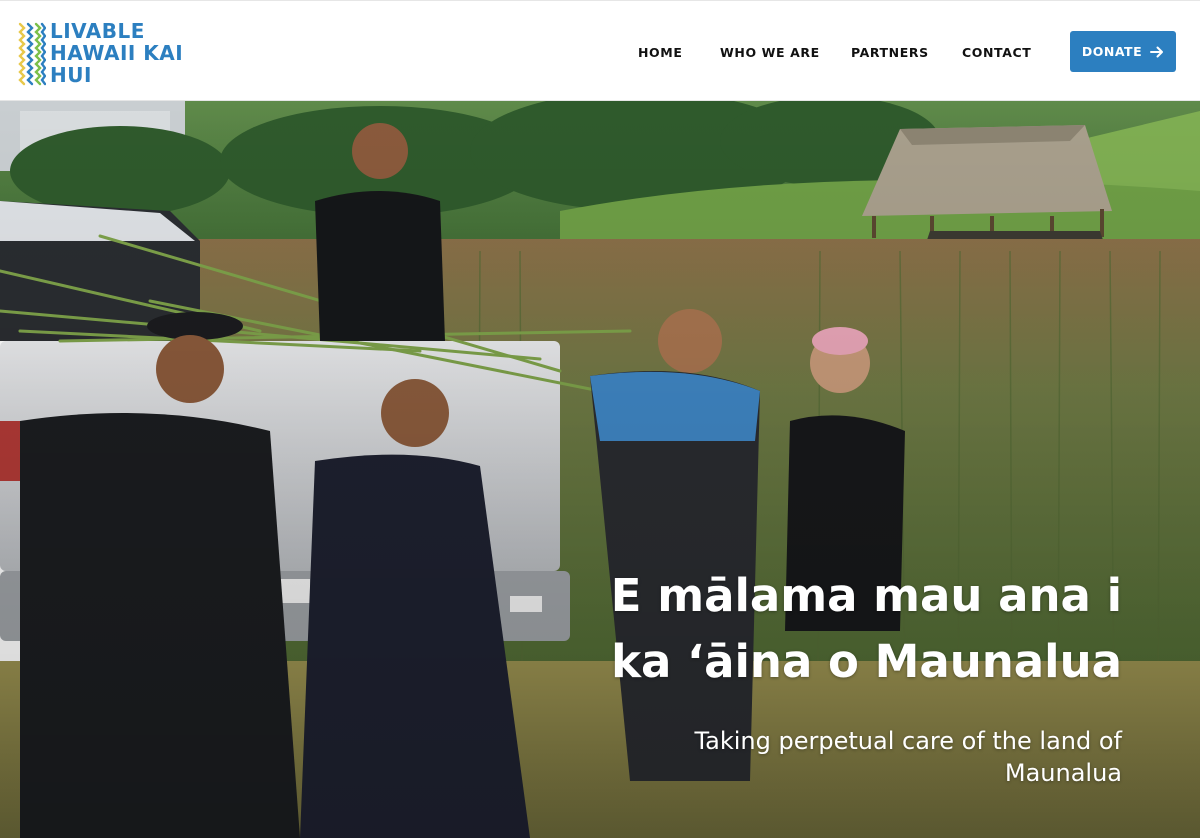  Describe the element at coordinates (866, 628) in the screenshot. I see `hero-title: E mālama mau ana i ka ʻāina o Maunalua` at that location.